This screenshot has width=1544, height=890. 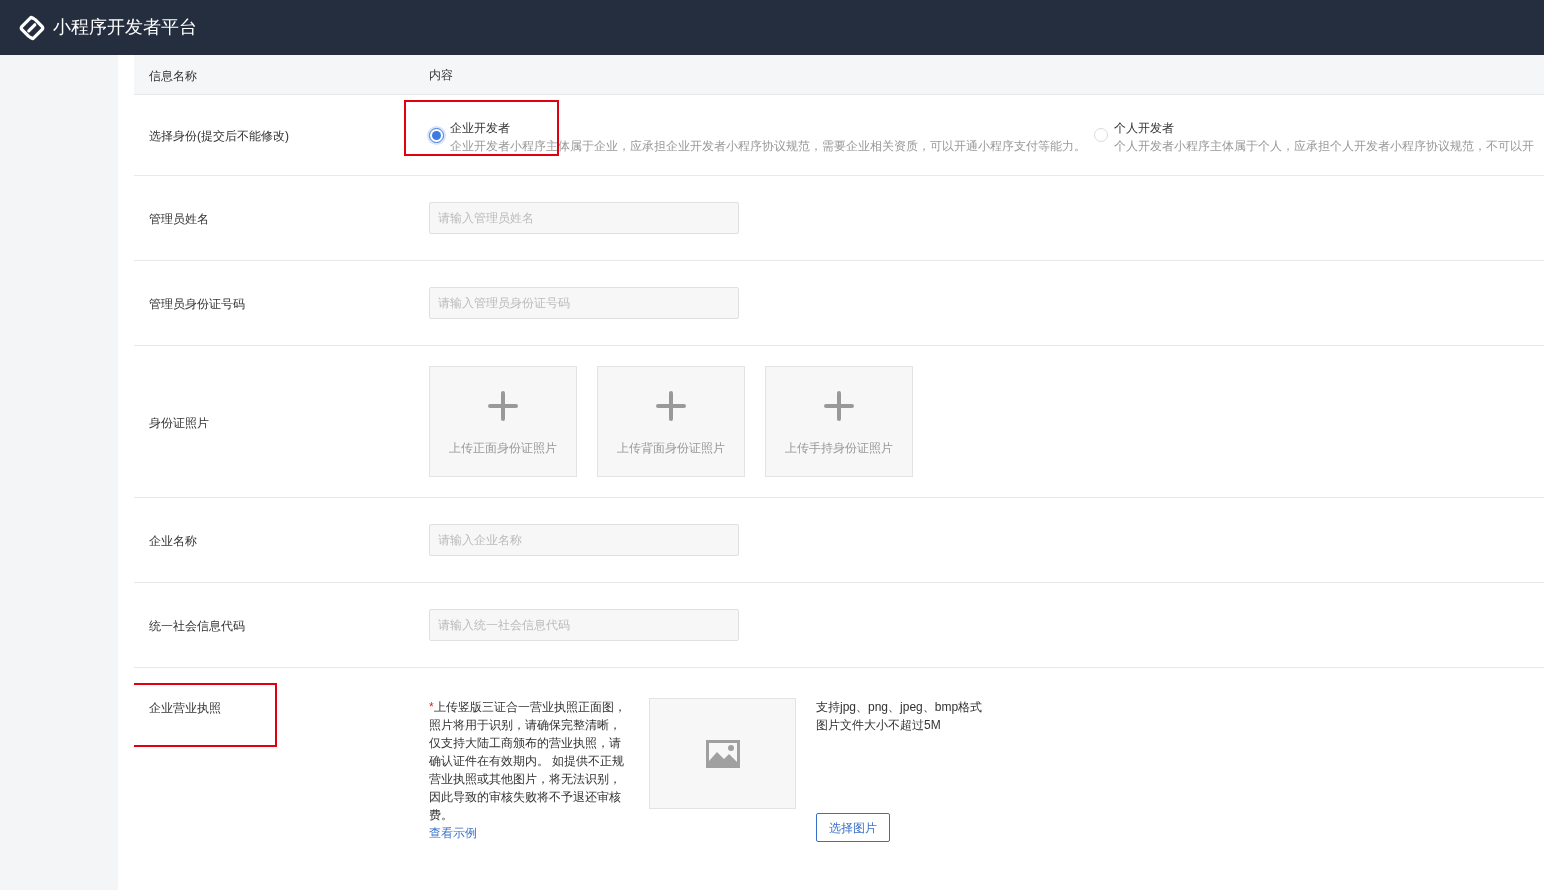 I want to click on size-hint: 图片文件大小不超过5M, so click(x=878, y=725).